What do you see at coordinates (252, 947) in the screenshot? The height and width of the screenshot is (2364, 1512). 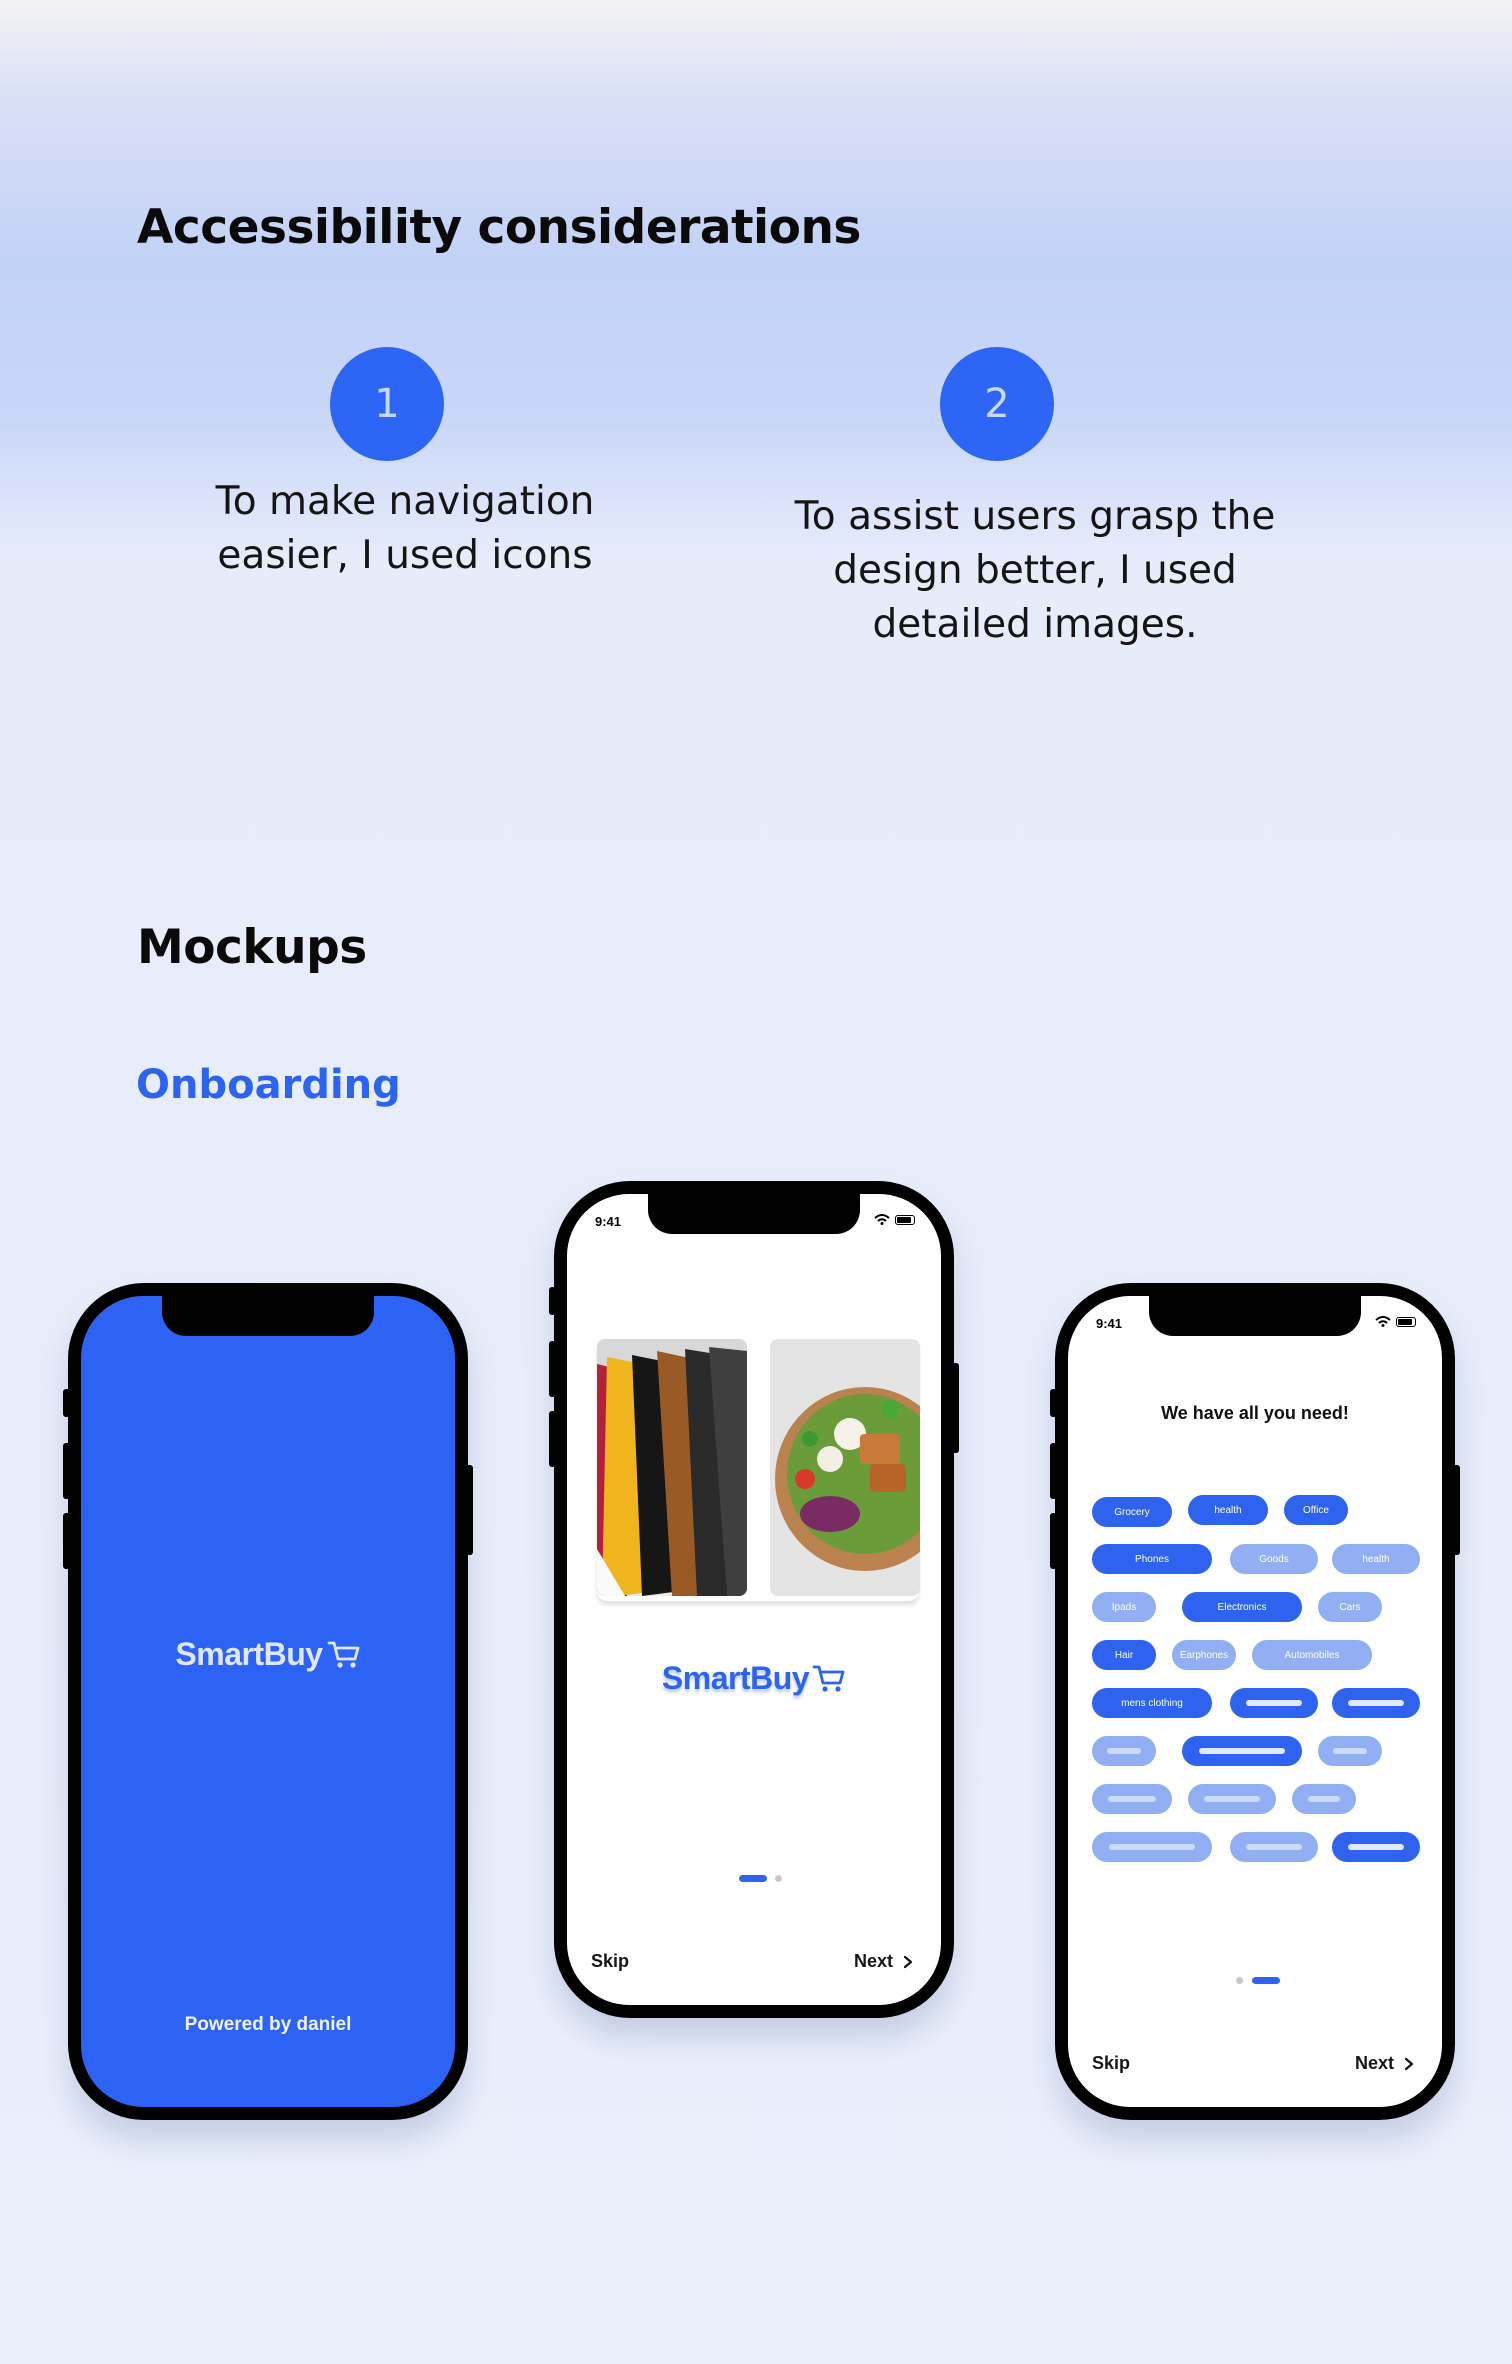 I see `mockups-heading: Mockups` at bounding box center [252, 947].